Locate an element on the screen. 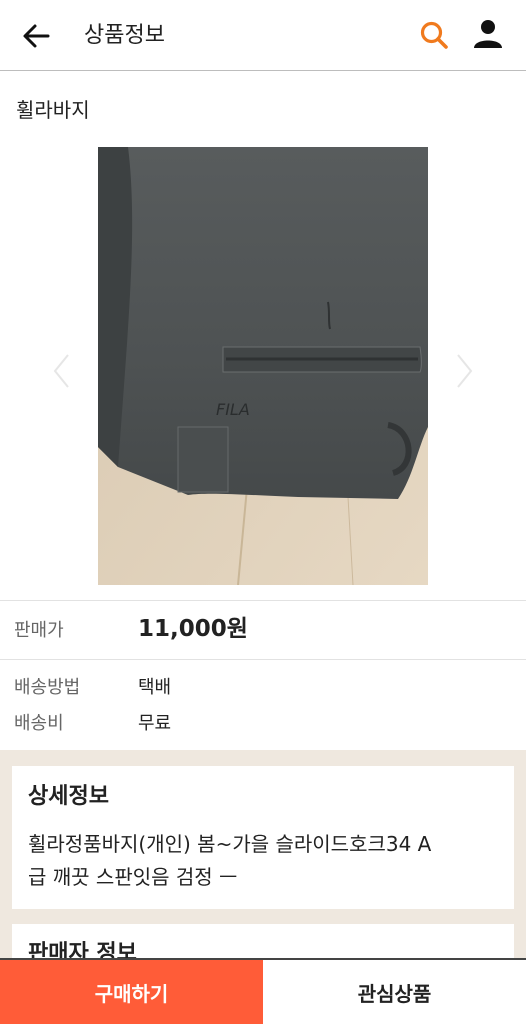  detail-text-line: 급 깨끗 스판잇음 검정 ㅡ is located at coordinates (133, 877).